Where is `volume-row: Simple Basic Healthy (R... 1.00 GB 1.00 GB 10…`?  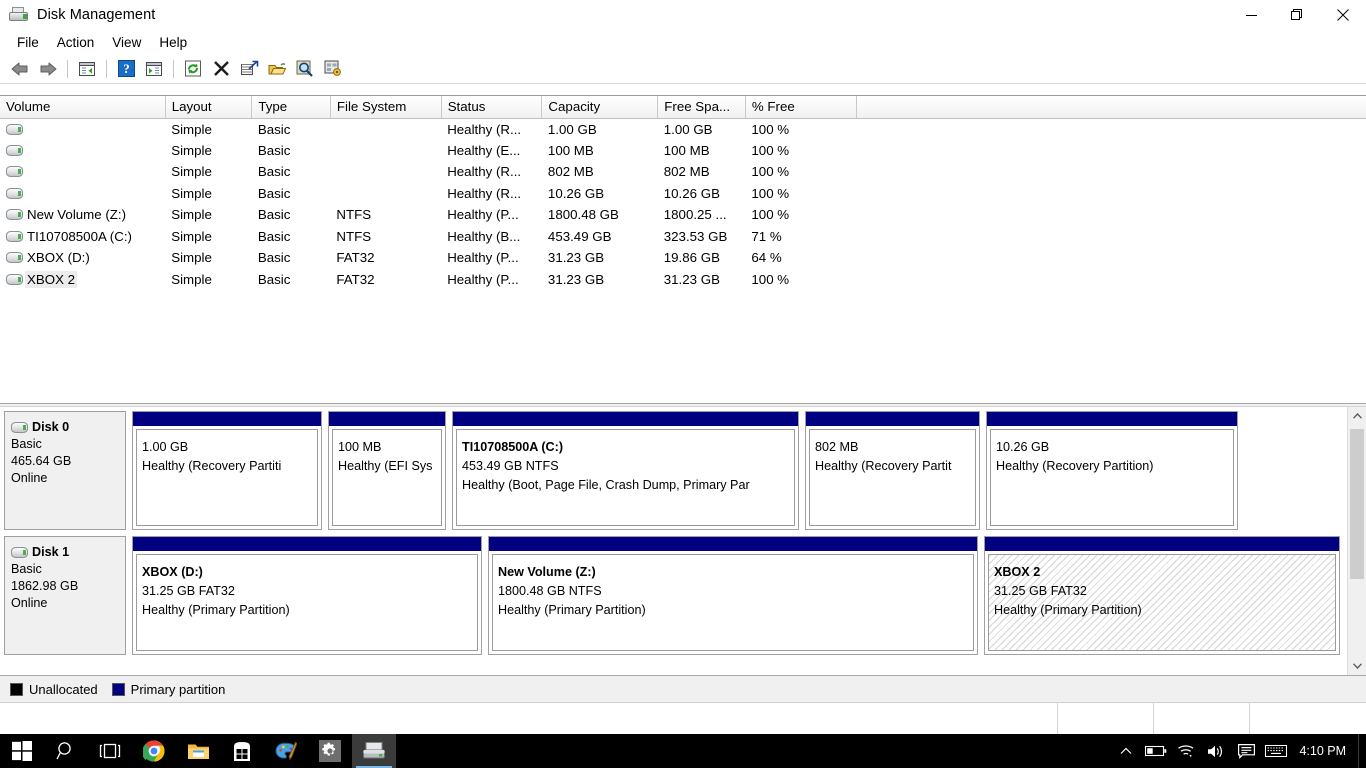 volume-row: Simple Basic Healthy (R... 1.00 GB 1.00 GB 10… is located at coordinates (683, 129).